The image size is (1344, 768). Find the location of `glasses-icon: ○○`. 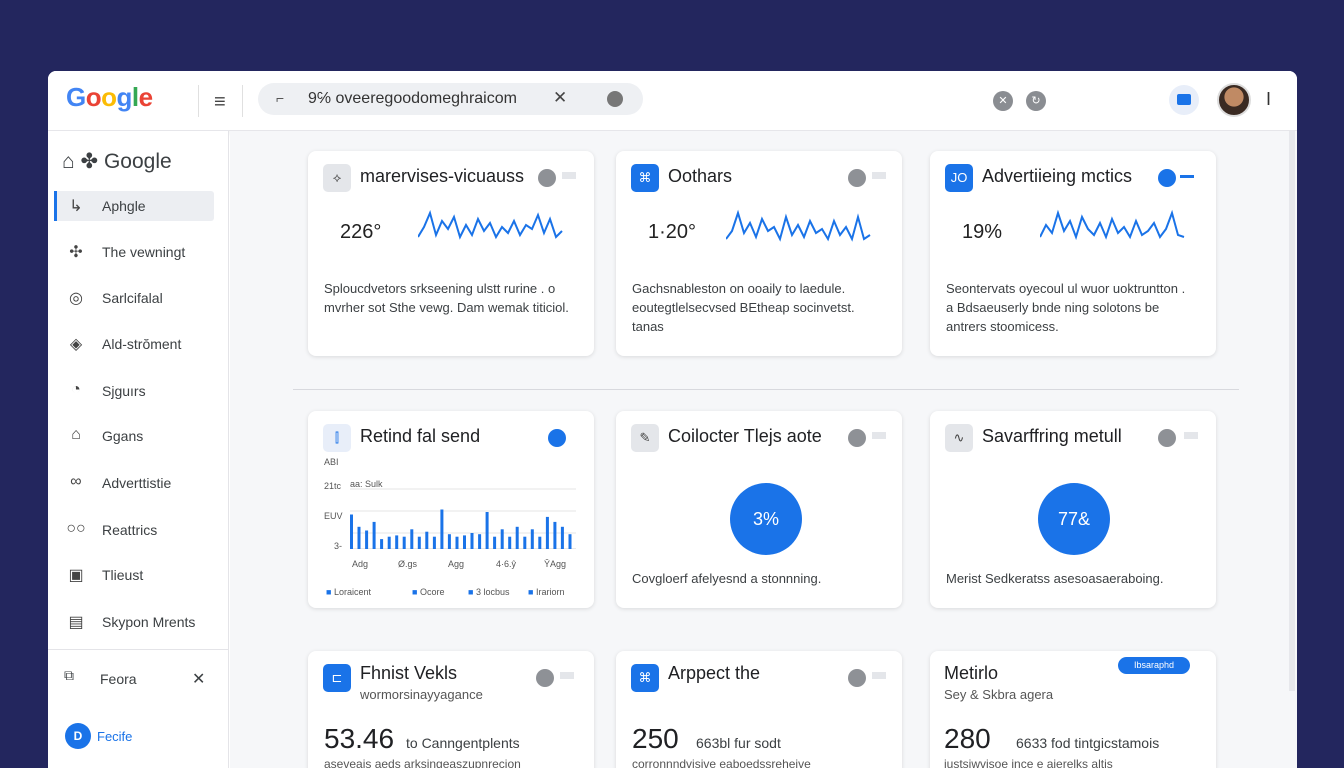

glasses-icon: ○○ is located at coordinates (76, 528).